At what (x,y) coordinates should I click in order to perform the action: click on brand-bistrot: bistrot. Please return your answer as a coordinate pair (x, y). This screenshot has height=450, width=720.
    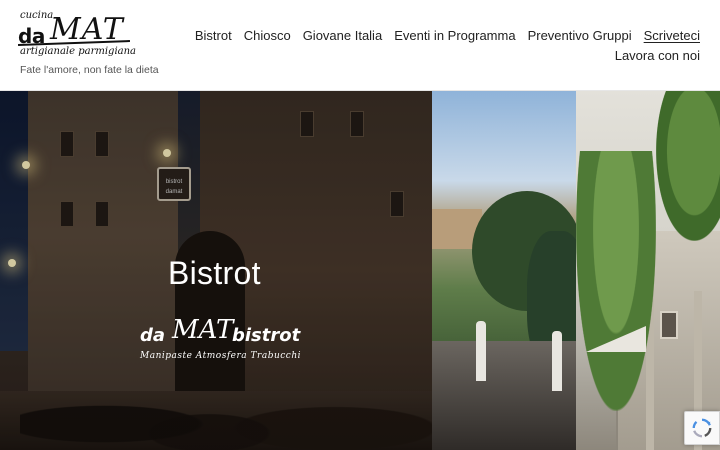
    Looking at the image, I should click on (266, 335).